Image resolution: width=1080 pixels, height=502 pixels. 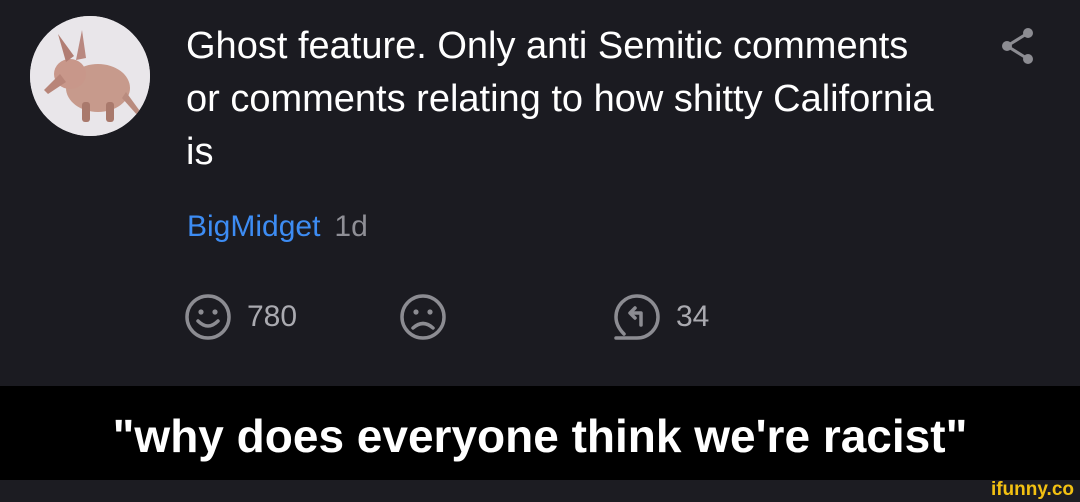 What do you see at coordinates (1032, 489) in the screenshot?
I see `ifunny-watermark: ifunny.co` at bounding box center [1032, 489].